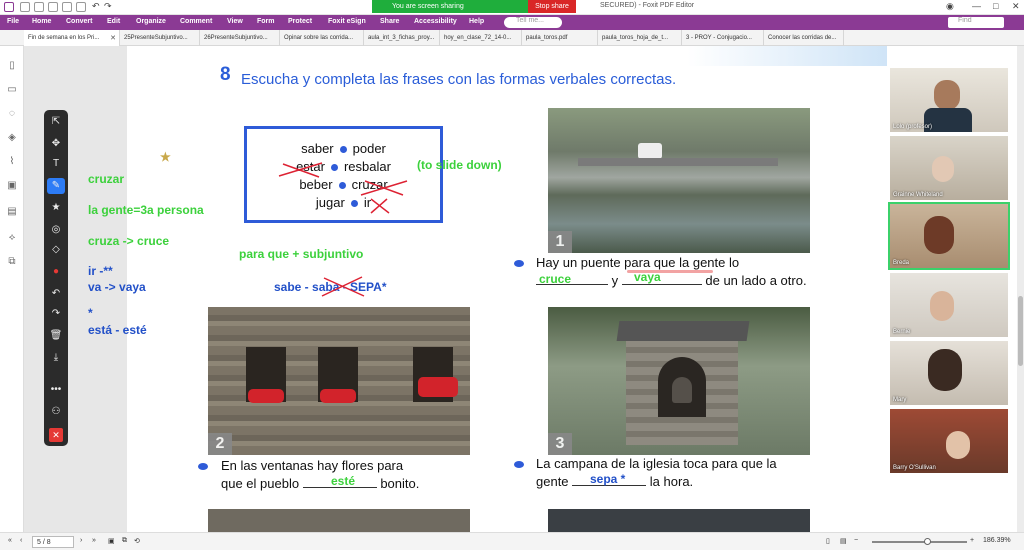  What do you see at coordinates (301, 254) in the screenshot?
I see `annotation-para-que: para que + subjuntivo` at bounding box center [301, 254].